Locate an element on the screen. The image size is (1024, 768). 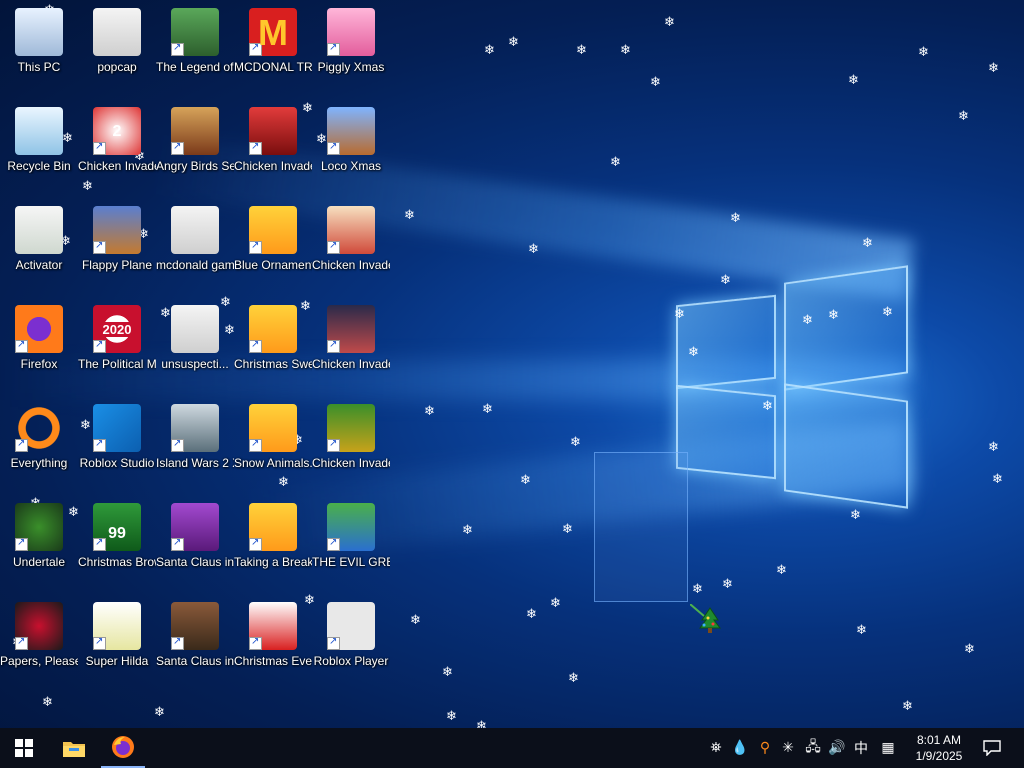
island-icon is located at coordinates (195, 428).